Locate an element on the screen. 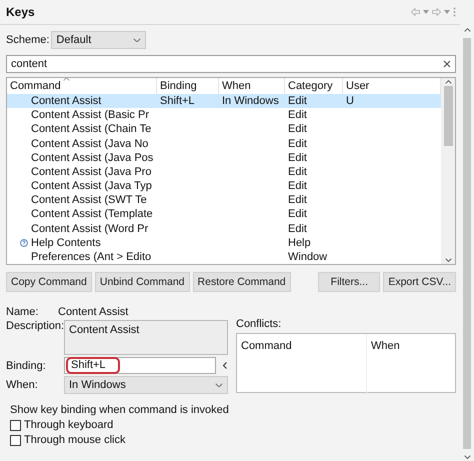  description-label: Description: is located at coordinates (35, 326).